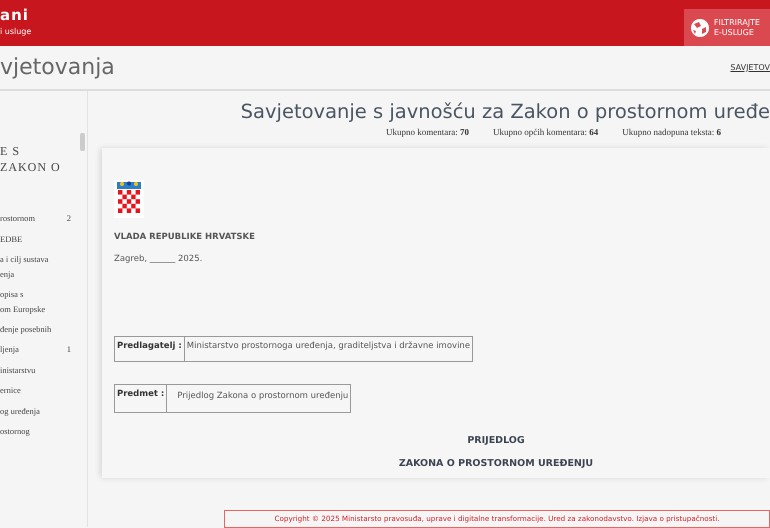  I want to click on coat-of-arms-icon, so click(129, 199).